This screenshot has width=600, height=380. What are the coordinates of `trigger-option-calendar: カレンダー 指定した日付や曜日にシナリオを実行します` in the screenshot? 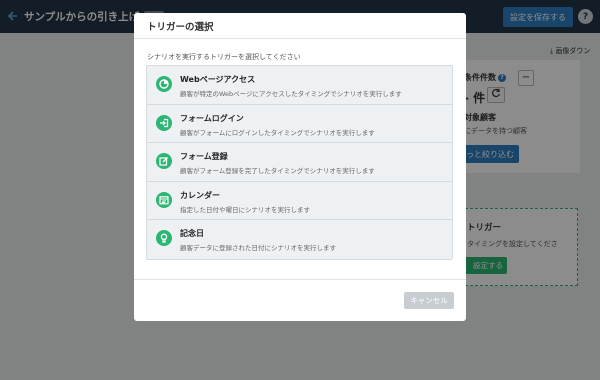 It's located at (299, 201).